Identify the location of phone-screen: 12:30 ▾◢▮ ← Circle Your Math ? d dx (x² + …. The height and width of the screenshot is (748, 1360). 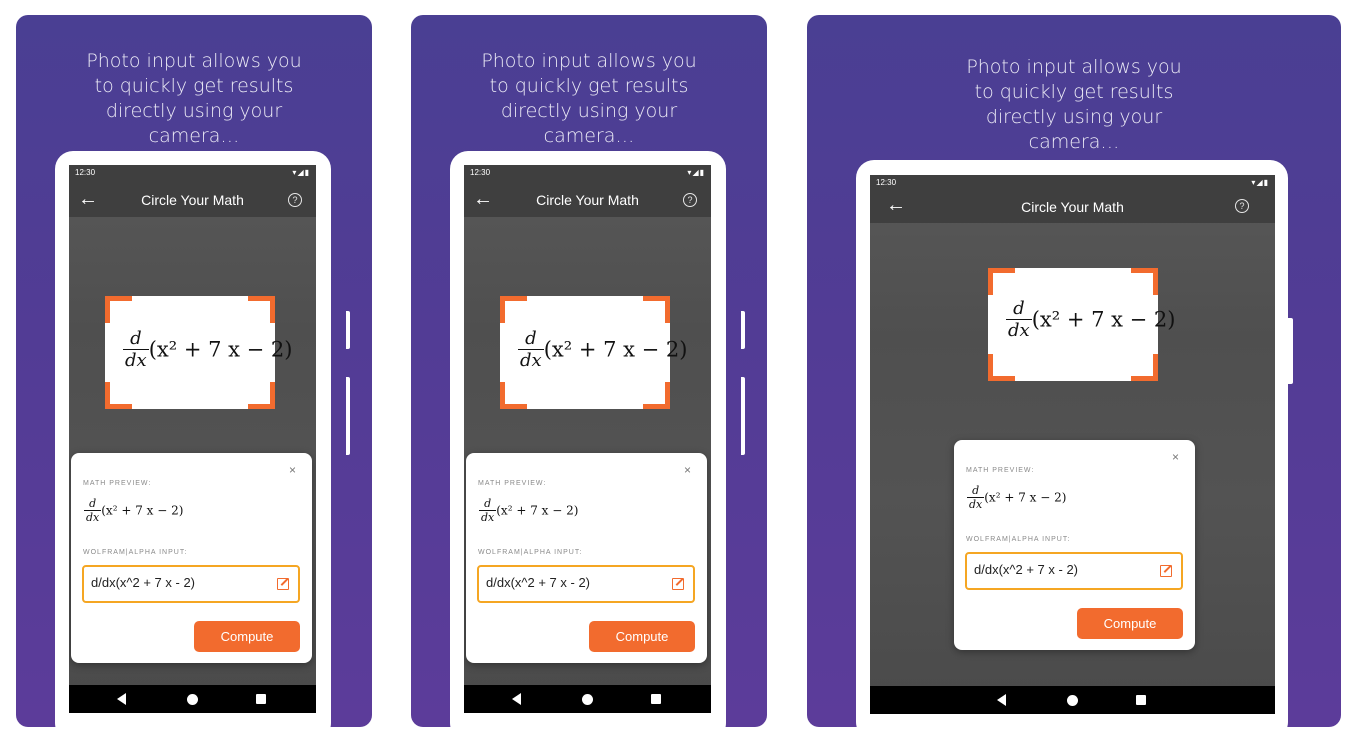
(192, 439).